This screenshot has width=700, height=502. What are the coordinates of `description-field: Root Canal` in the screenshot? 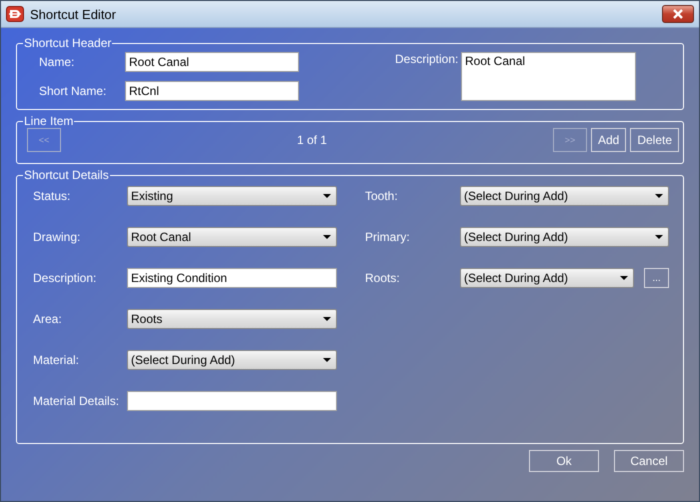 It's located at (548, 76).